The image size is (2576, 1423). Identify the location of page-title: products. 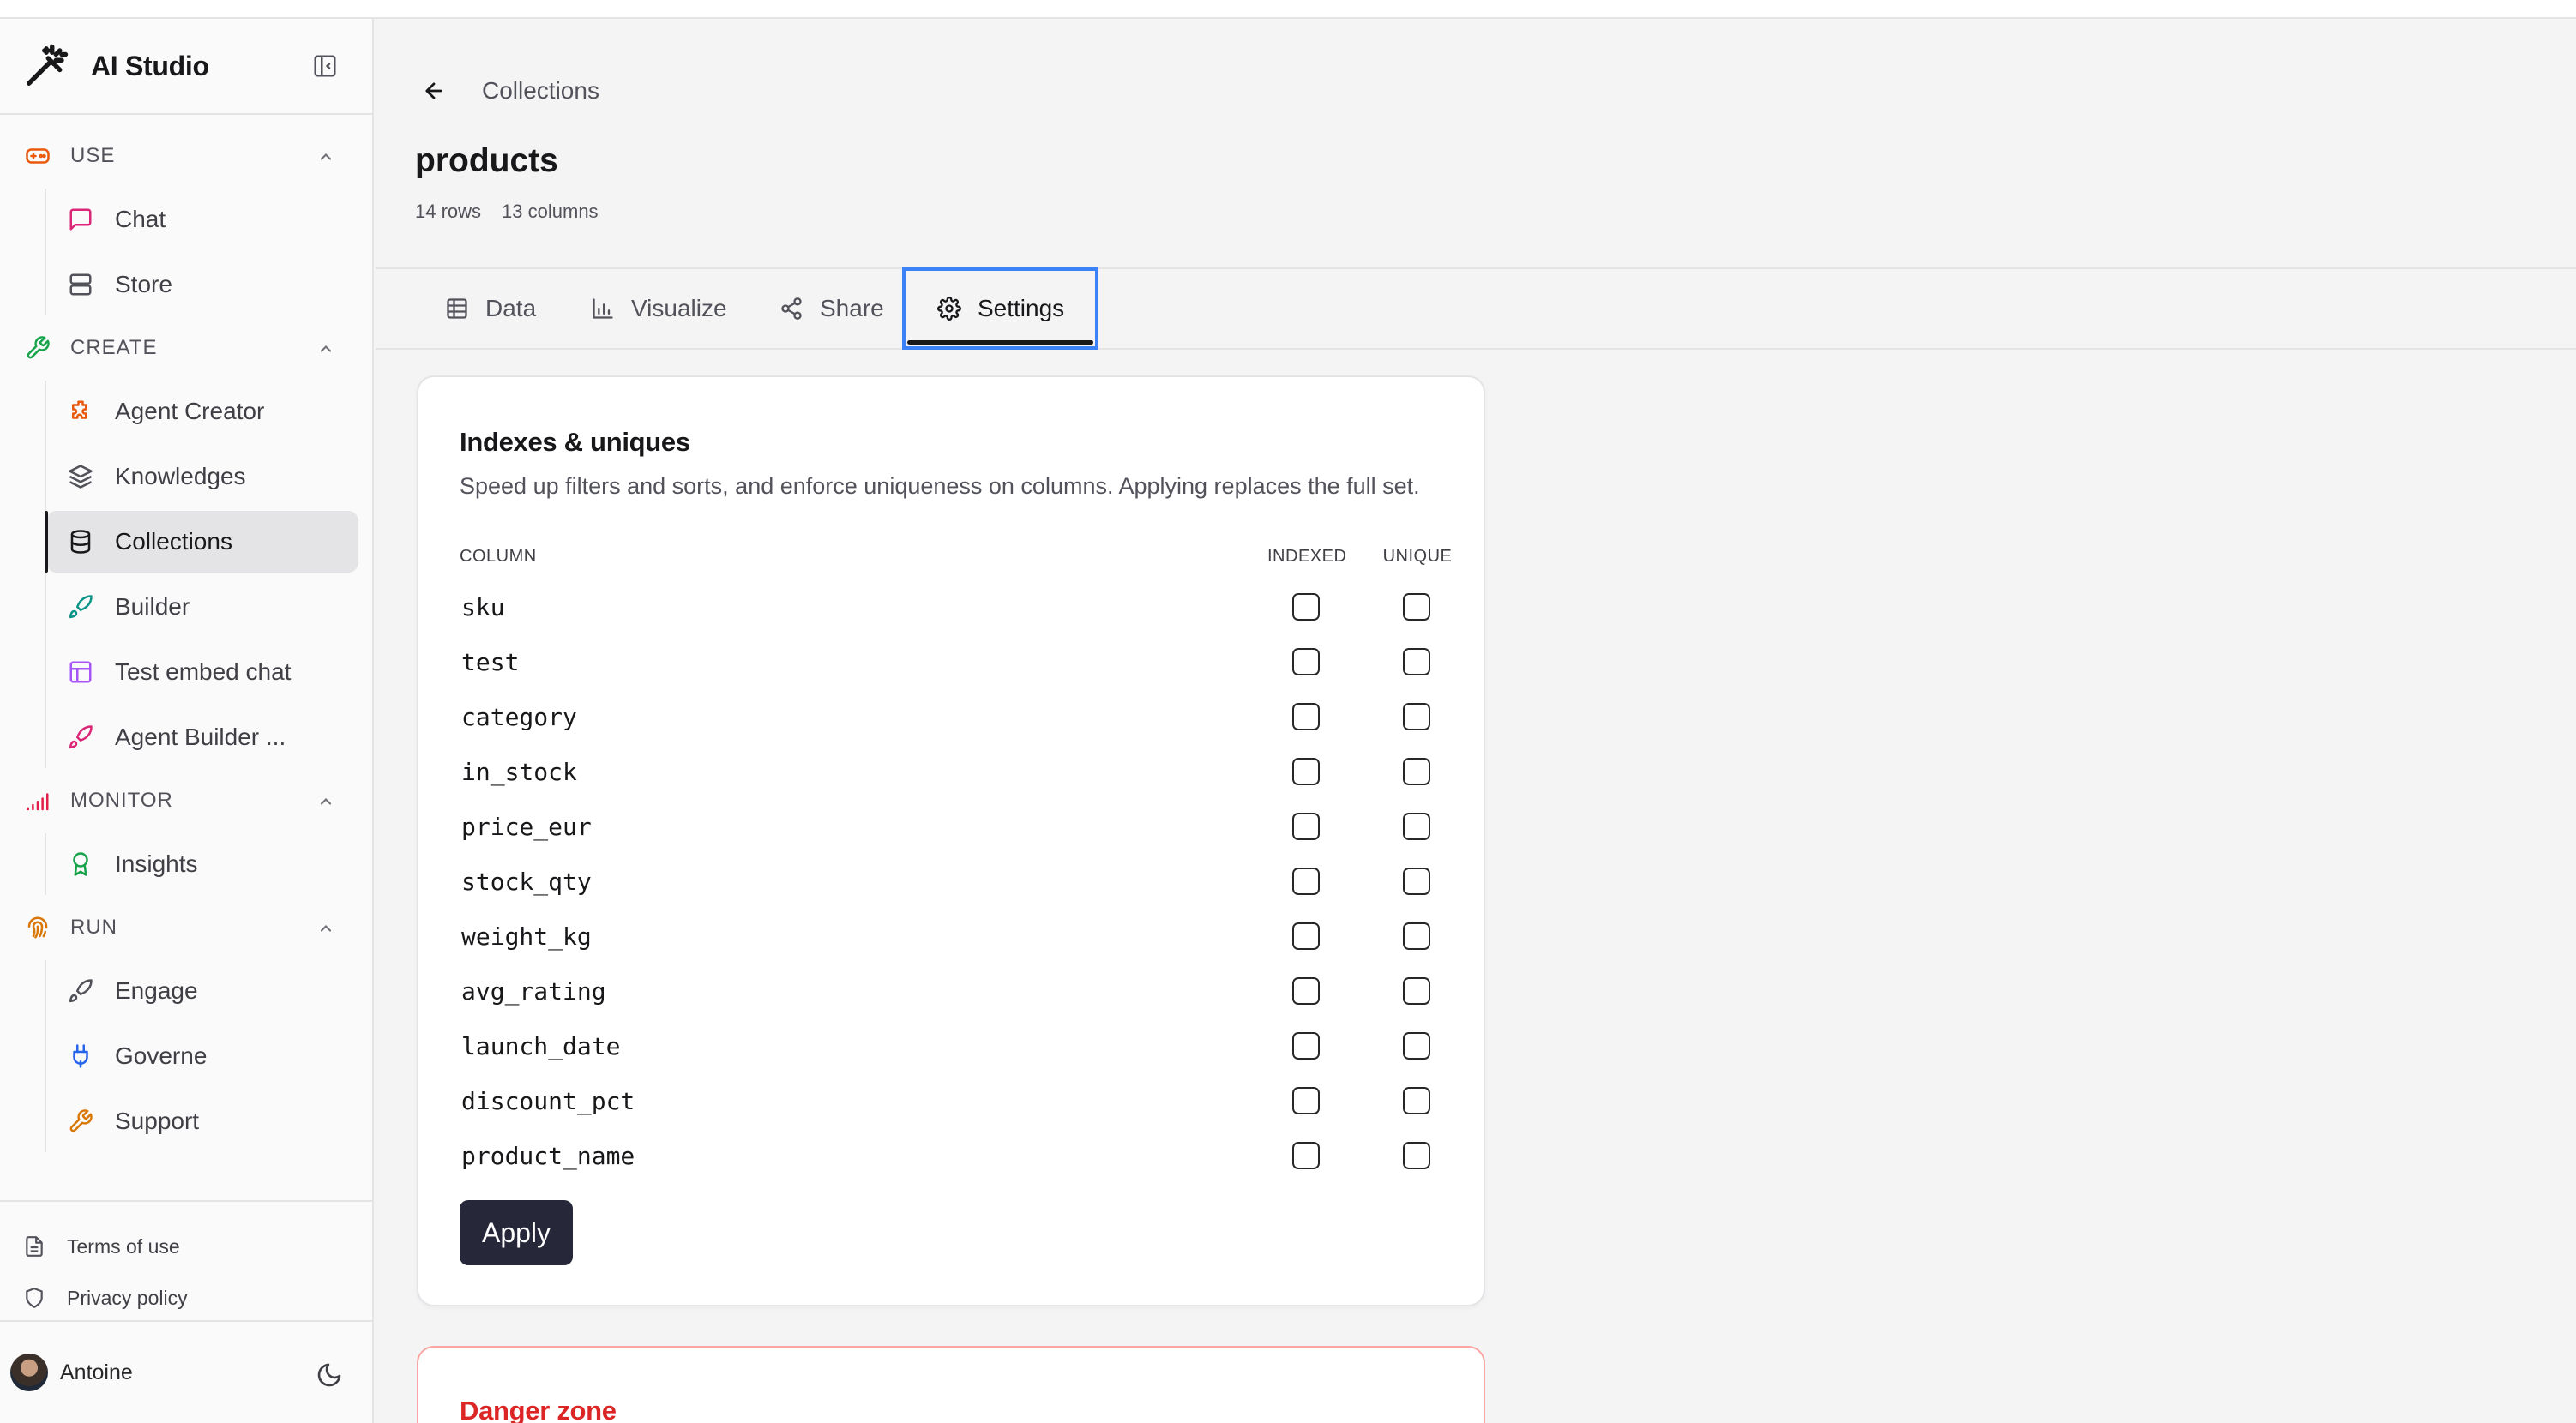
(487, 160).